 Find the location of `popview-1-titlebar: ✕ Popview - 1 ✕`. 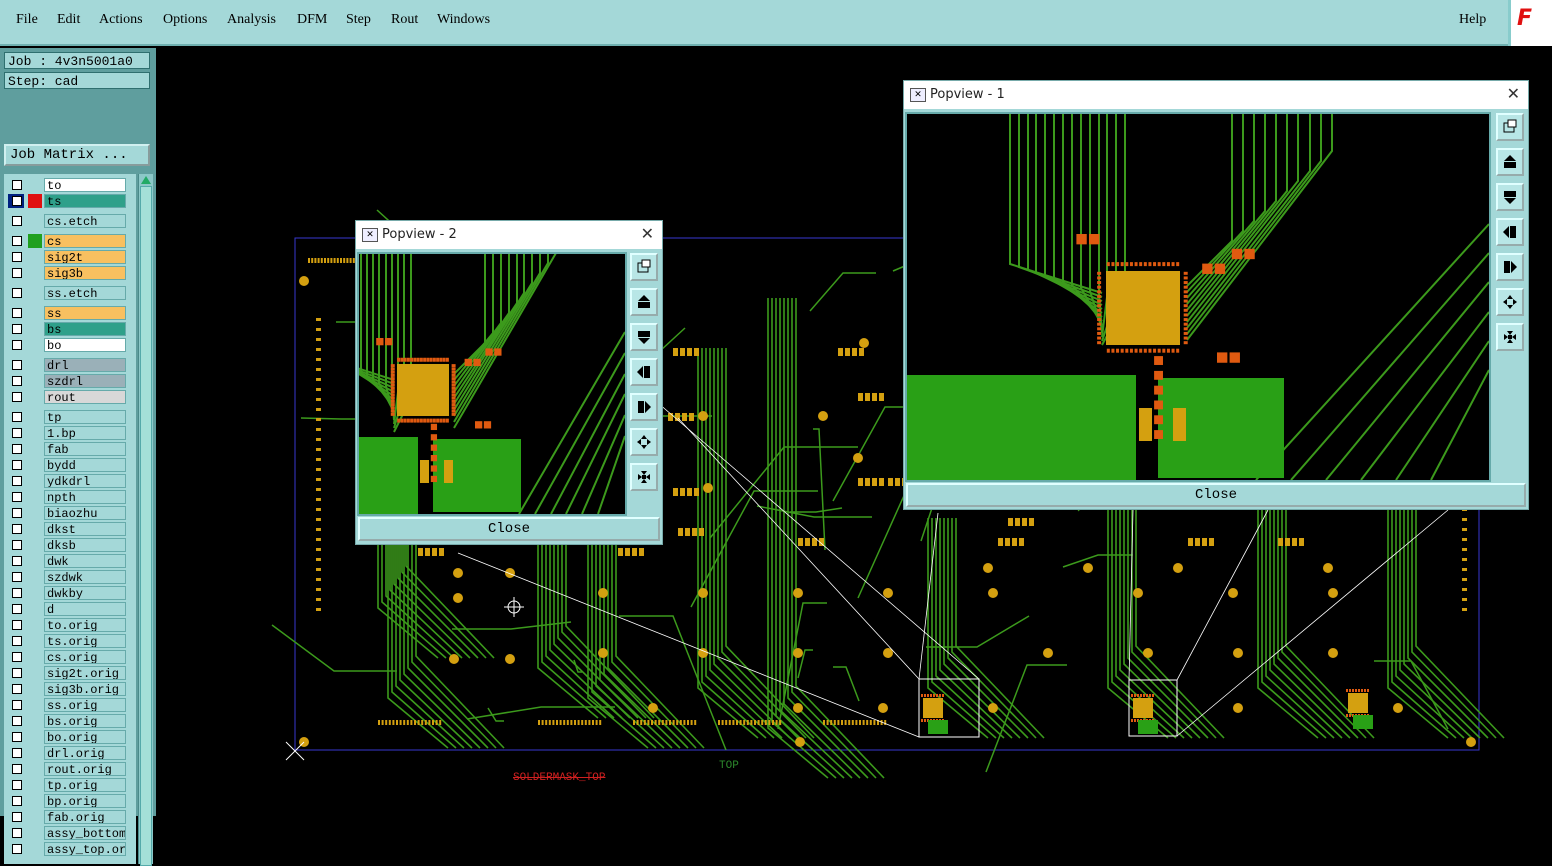

popview-1-titlebar: ✕ Popview - 1 ✕ is located at coordinates (1216, 95).